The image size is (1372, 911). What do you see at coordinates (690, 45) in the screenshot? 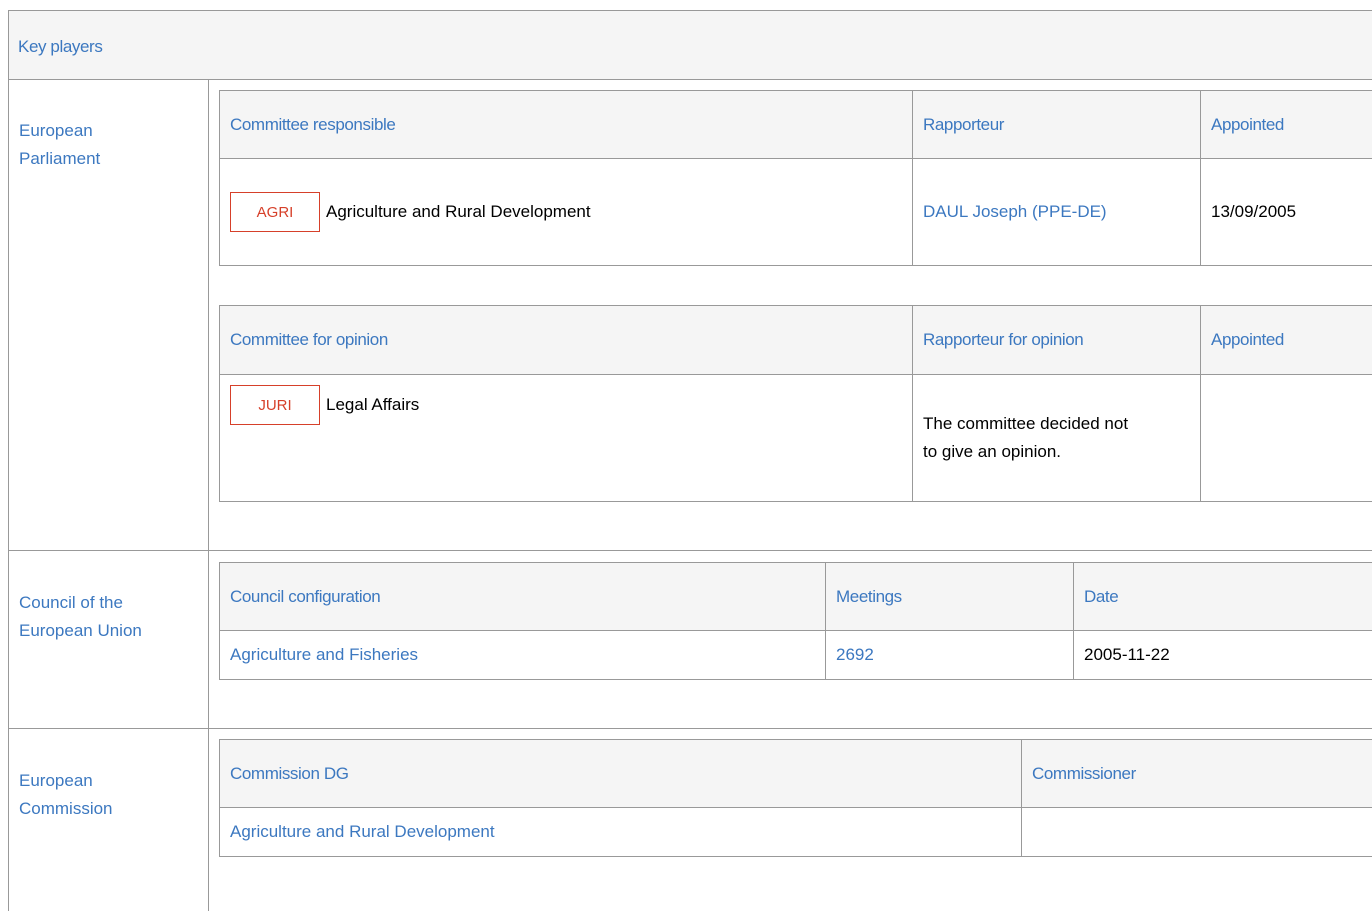
I see `key-players-header: Key players` at bounding box center [690, 45].